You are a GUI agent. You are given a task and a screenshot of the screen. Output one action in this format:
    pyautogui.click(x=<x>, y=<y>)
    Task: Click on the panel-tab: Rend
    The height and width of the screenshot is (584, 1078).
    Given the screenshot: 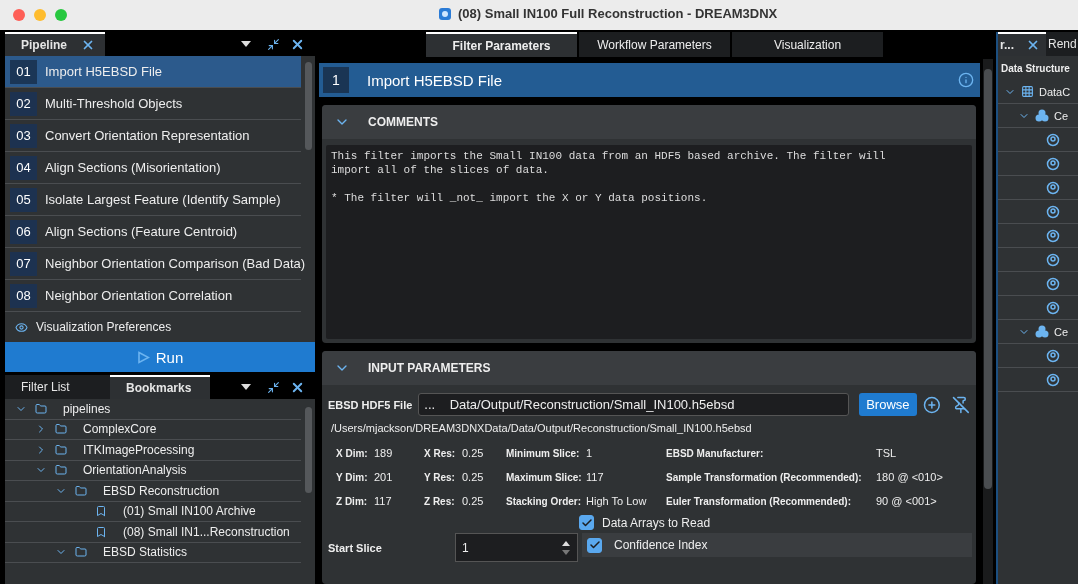 What is the action you would take?
    pyautogui.click(x=1062, y=44)
    